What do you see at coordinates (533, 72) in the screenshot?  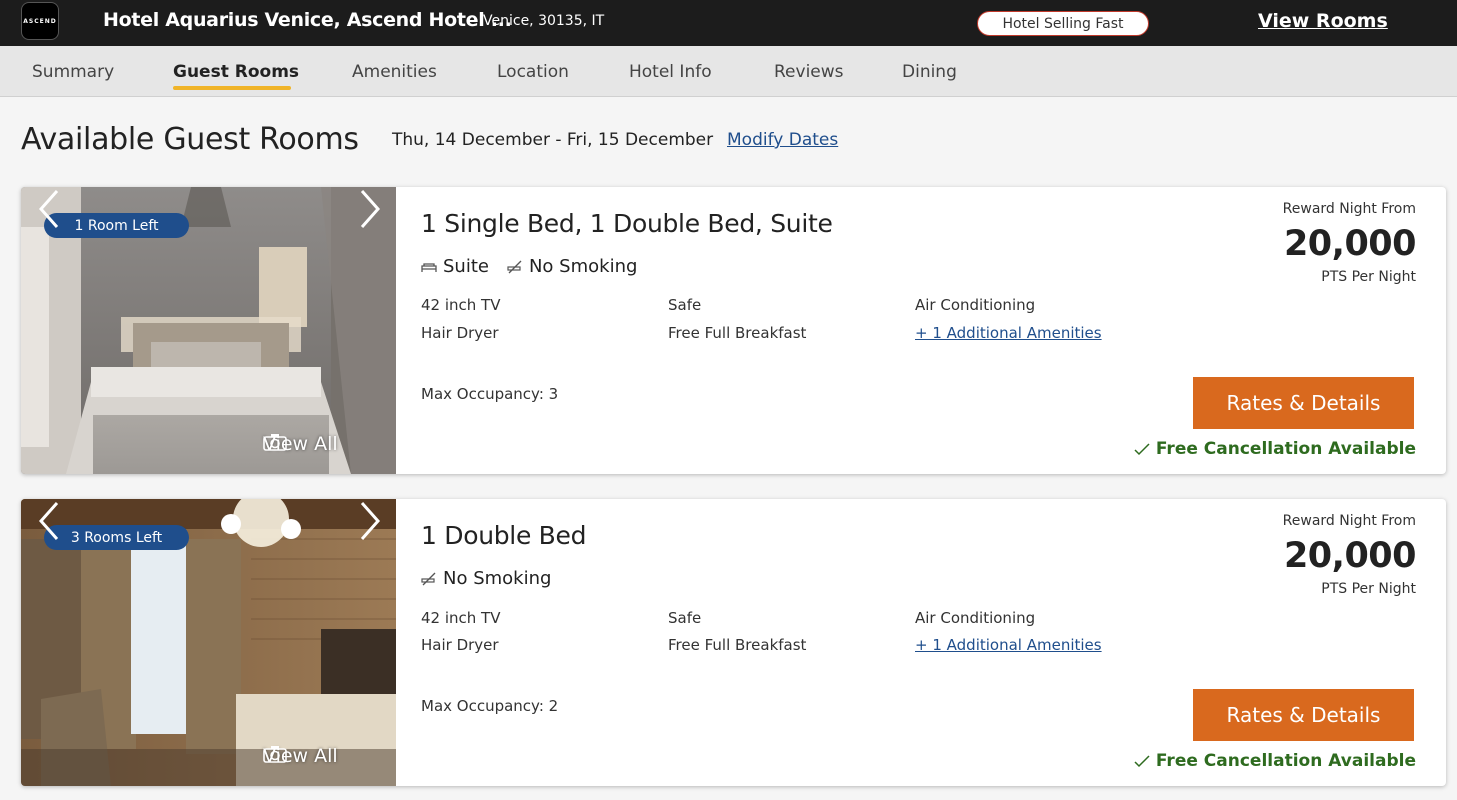 I see `tab-location: Location` at bounding box center [533, 72].